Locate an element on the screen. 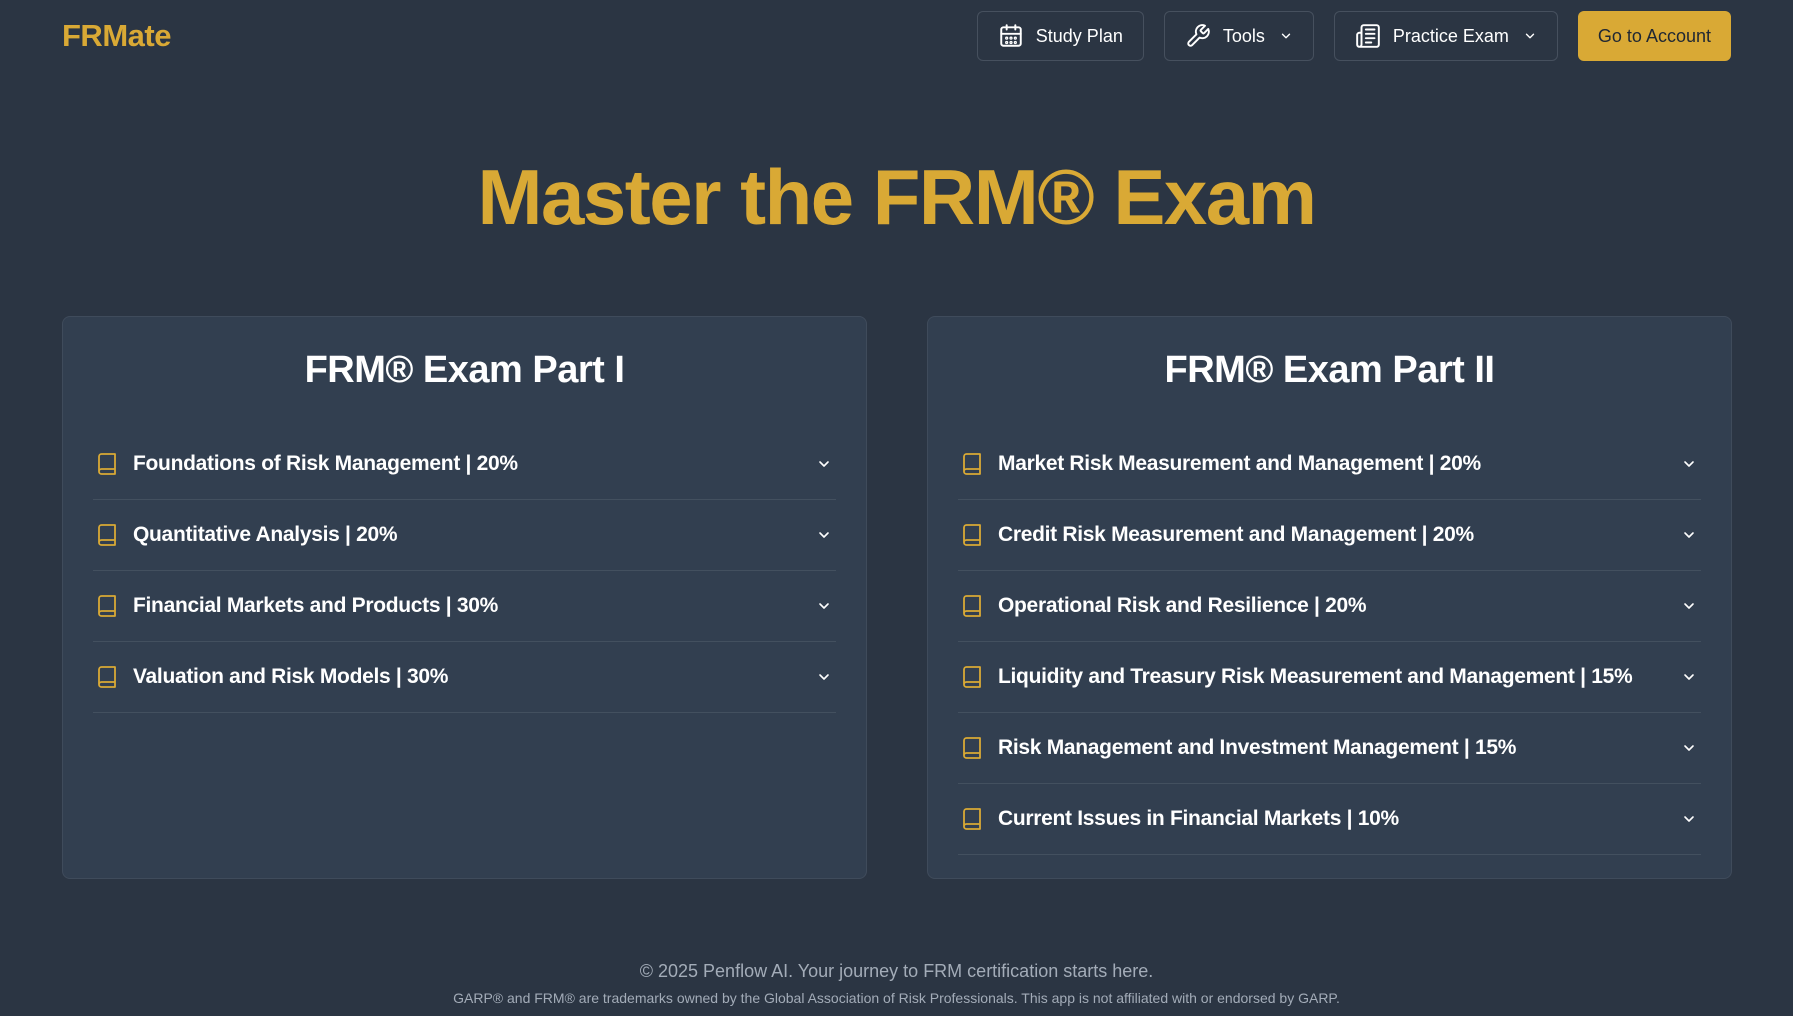 The height and width of the screenshot is (1016, 1793). topic-label: Operational Risk and Resilience | 20% is located at coordinates (1182, 605).